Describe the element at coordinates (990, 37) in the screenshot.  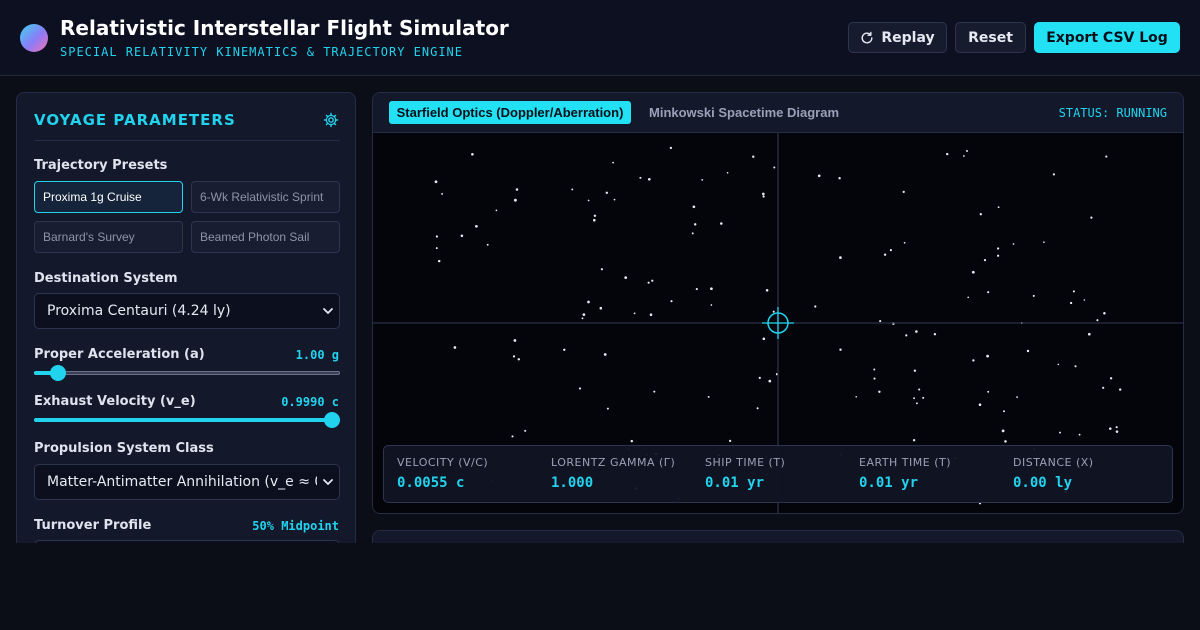
I see `reset-button: Reset` at that location.